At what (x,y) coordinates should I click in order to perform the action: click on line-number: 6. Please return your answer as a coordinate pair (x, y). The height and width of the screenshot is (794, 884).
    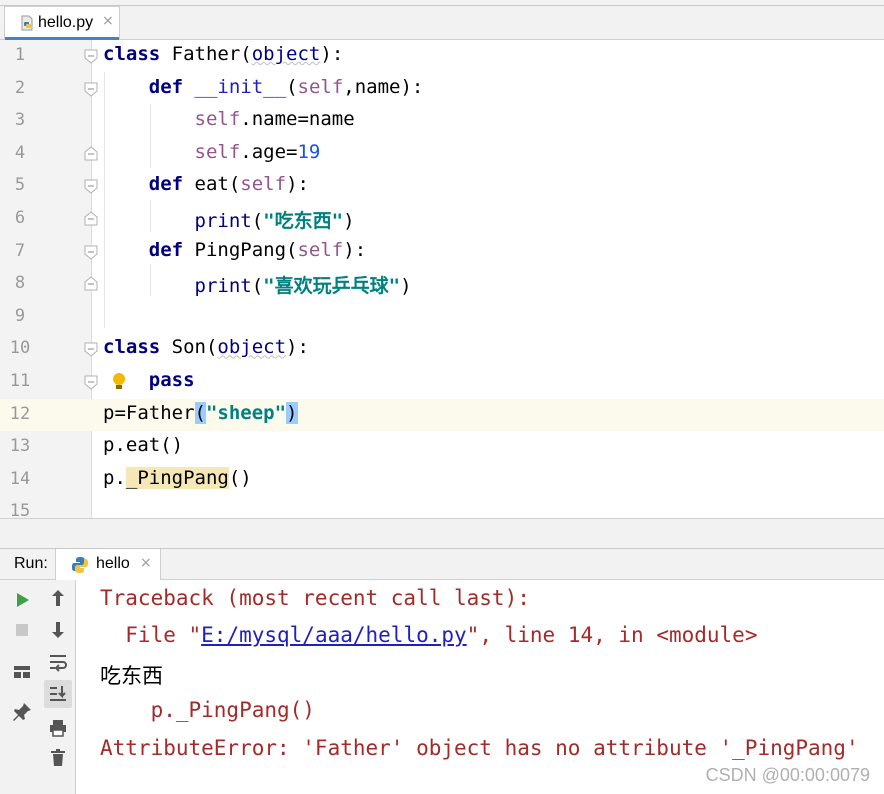
    Looking at the image, I should click on (20, 218).